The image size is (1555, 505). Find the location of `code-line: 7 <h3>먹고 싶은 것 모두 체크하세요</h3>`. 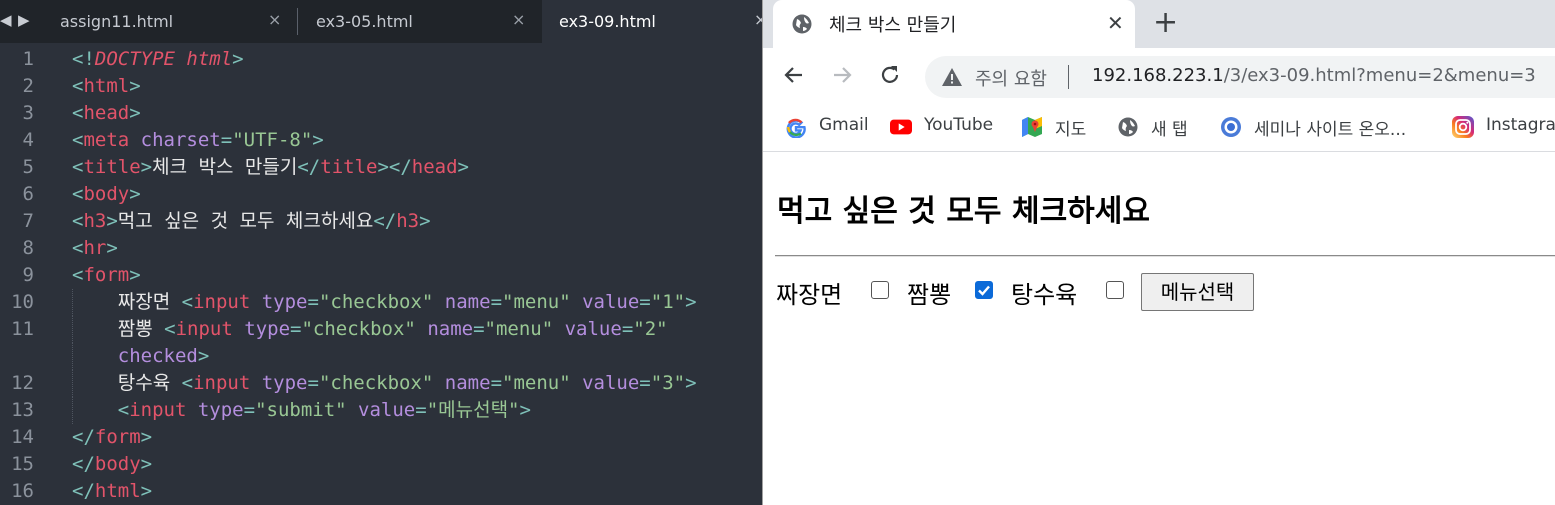

code-line: 7 <h3>먹고 싶은 것 모두 체크하세요</h3> is located at coordinates (381, 221).